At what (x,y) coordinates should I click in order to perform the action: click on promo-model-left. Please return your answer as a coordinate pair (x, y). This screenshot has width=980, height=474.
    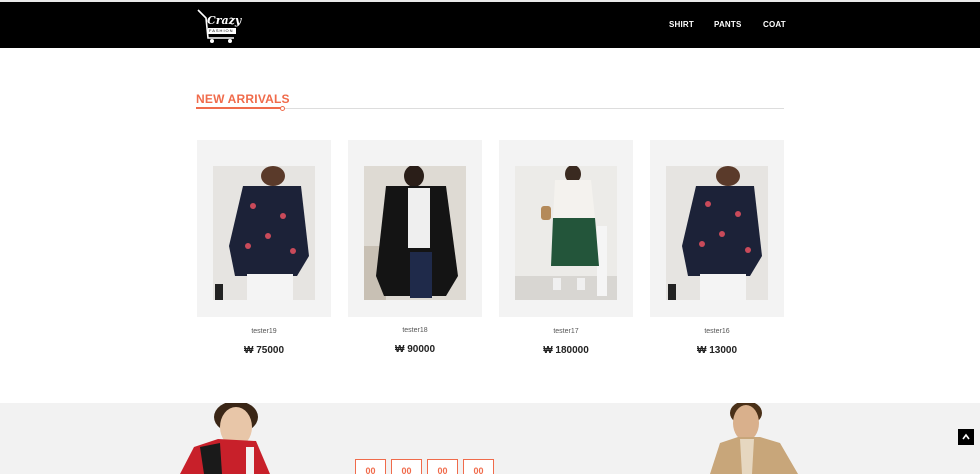
    Looking at the image, I should click on (225, 438).